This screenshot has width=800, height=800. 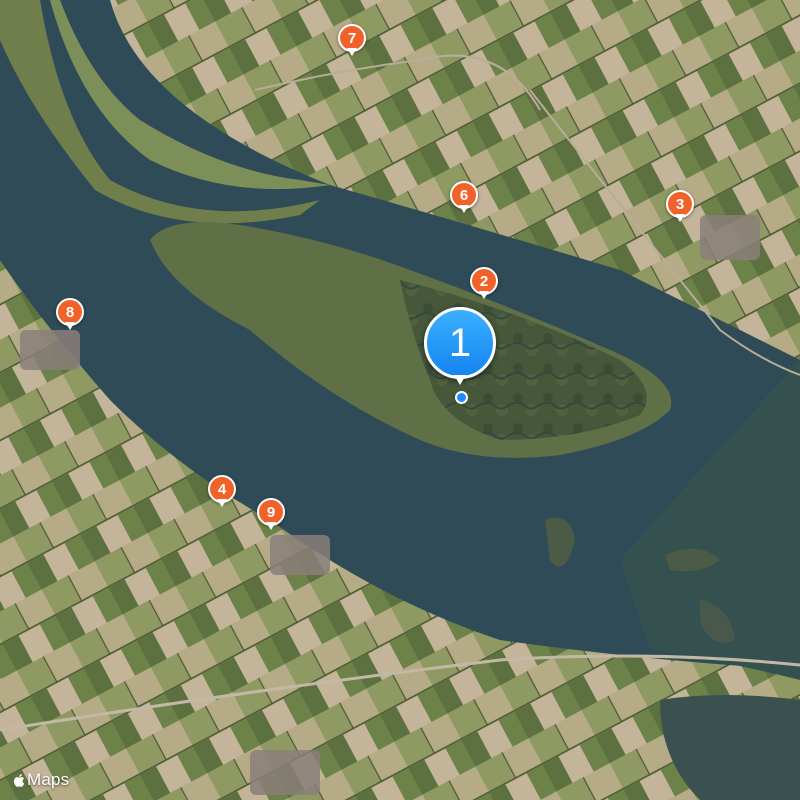 What do you see at coordinates (48, 779) in the screenshot?
I see `attribution-text: Maps` at bounding box center [48, 779].